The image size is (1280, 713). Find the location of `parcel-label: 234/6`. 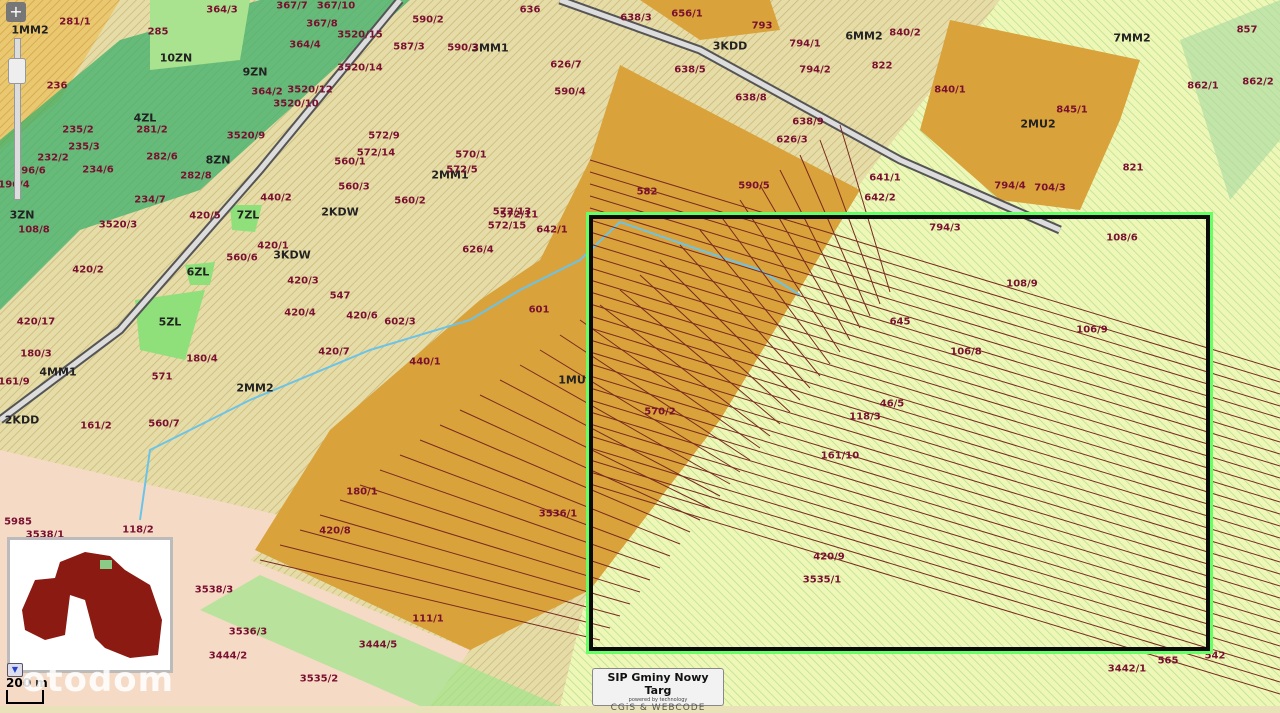

parcel-label: 234/6 is located at coordinates (97, 170).